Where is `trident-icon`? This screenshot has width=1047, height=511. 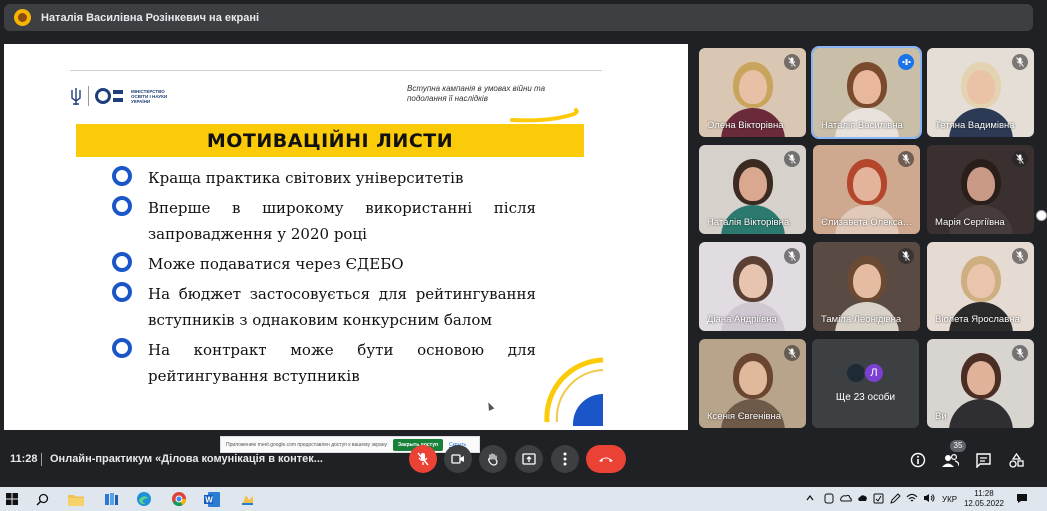
trident-icon is located at coordinates (76, 96).